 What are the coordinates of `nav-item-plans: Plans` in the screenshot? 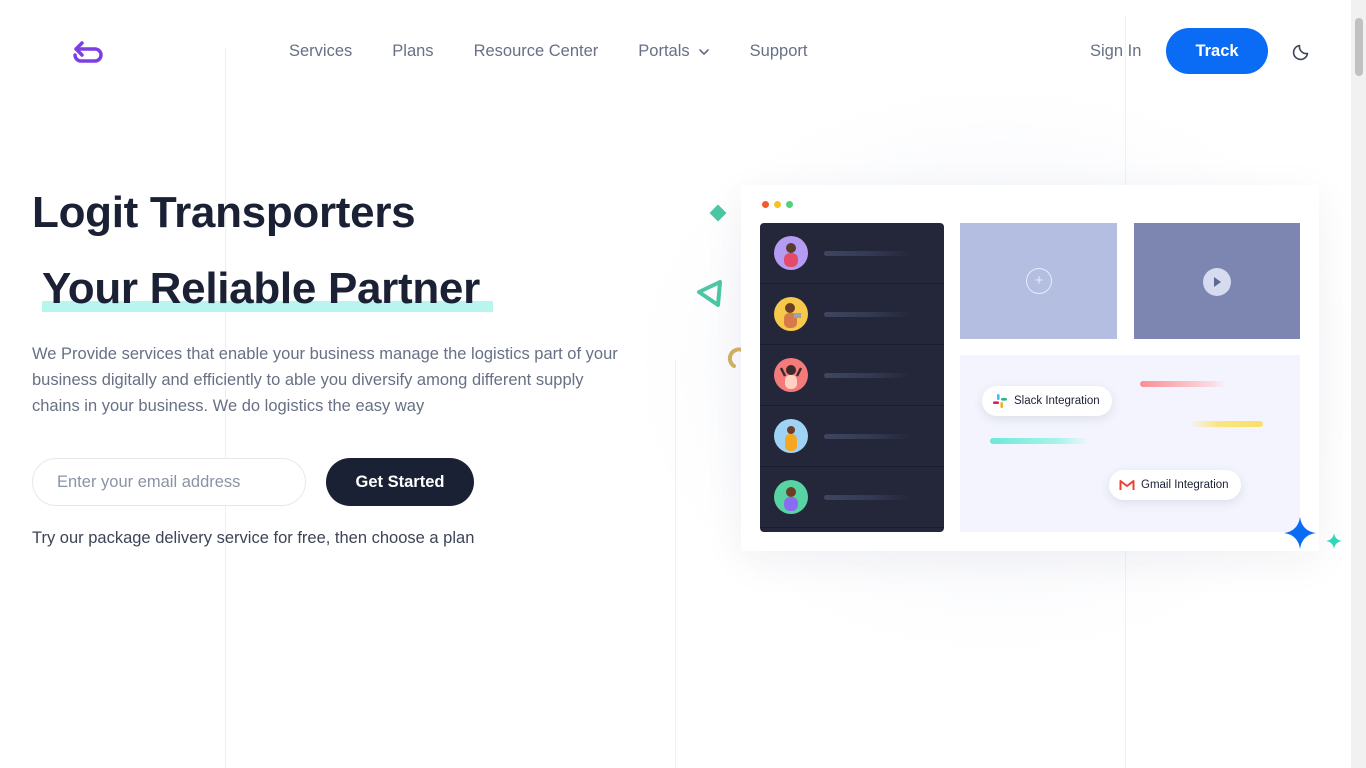 It's located at (412, 51).